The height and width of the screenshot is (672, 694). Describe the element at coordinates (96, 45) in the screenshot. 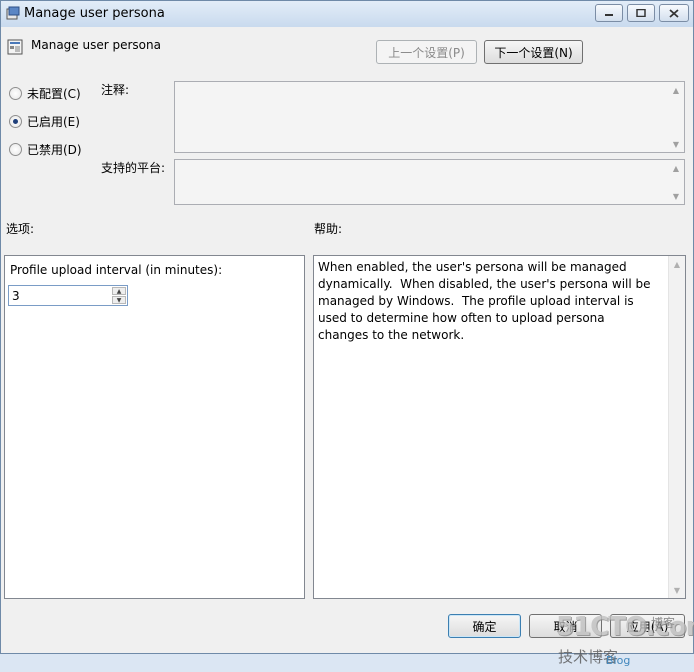

I see `policy-title: Manage user persona` at that location.